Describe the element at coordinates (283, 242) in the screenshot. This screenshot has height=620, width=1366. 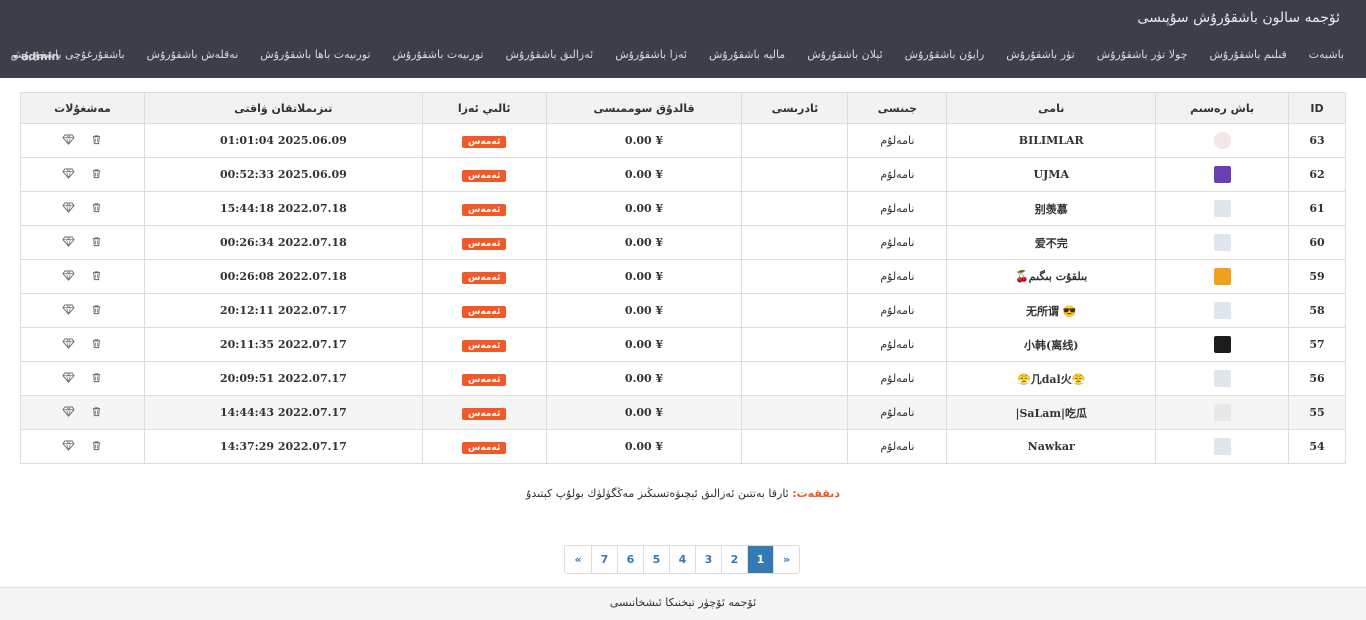
I see `cell-time: 2022.07.18 00:26:34` at that location.